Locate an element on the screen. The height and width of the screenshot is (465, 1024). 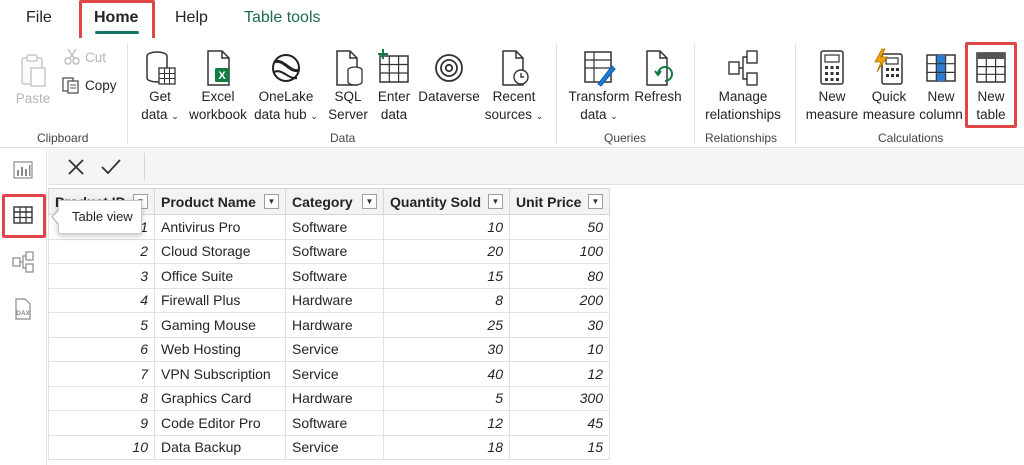
table-cell: 2 is located at coordinates (101, 251).